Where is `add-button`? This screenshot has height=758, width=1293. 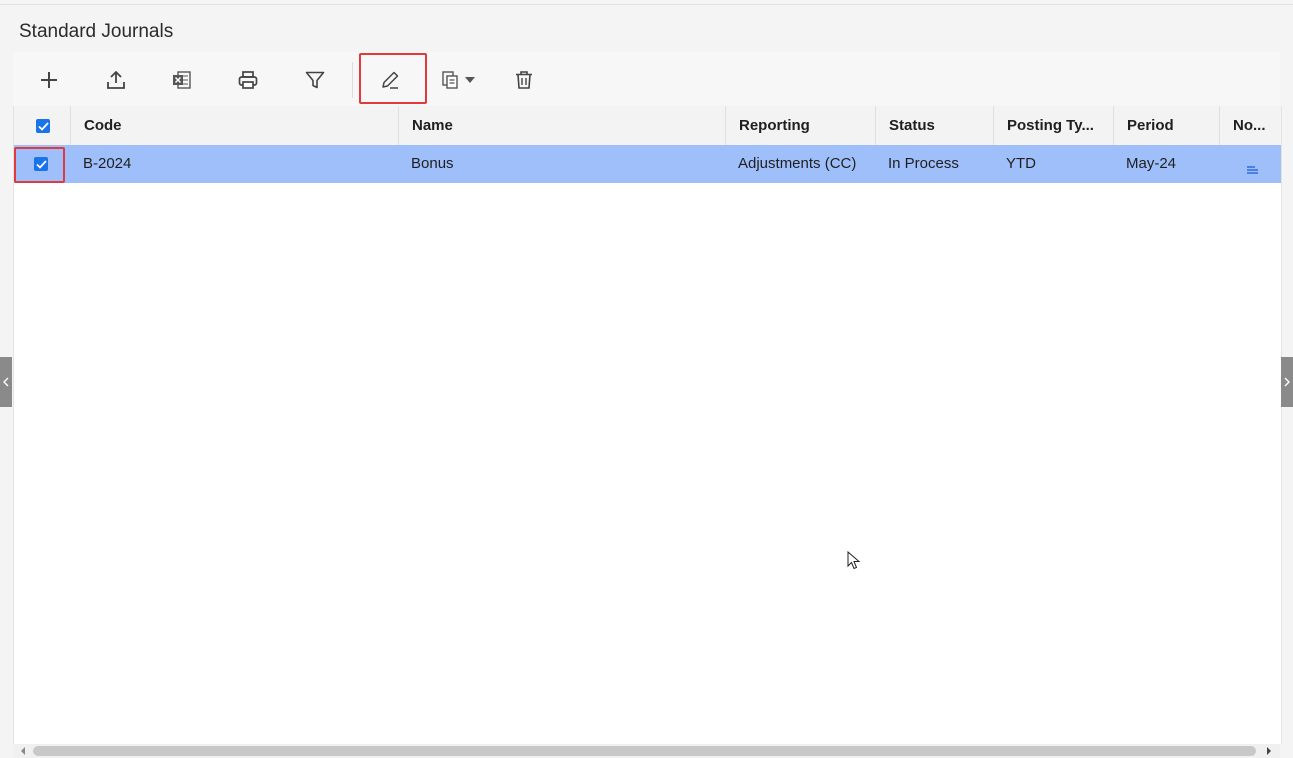 add-button is located at coordinates (49, 80).